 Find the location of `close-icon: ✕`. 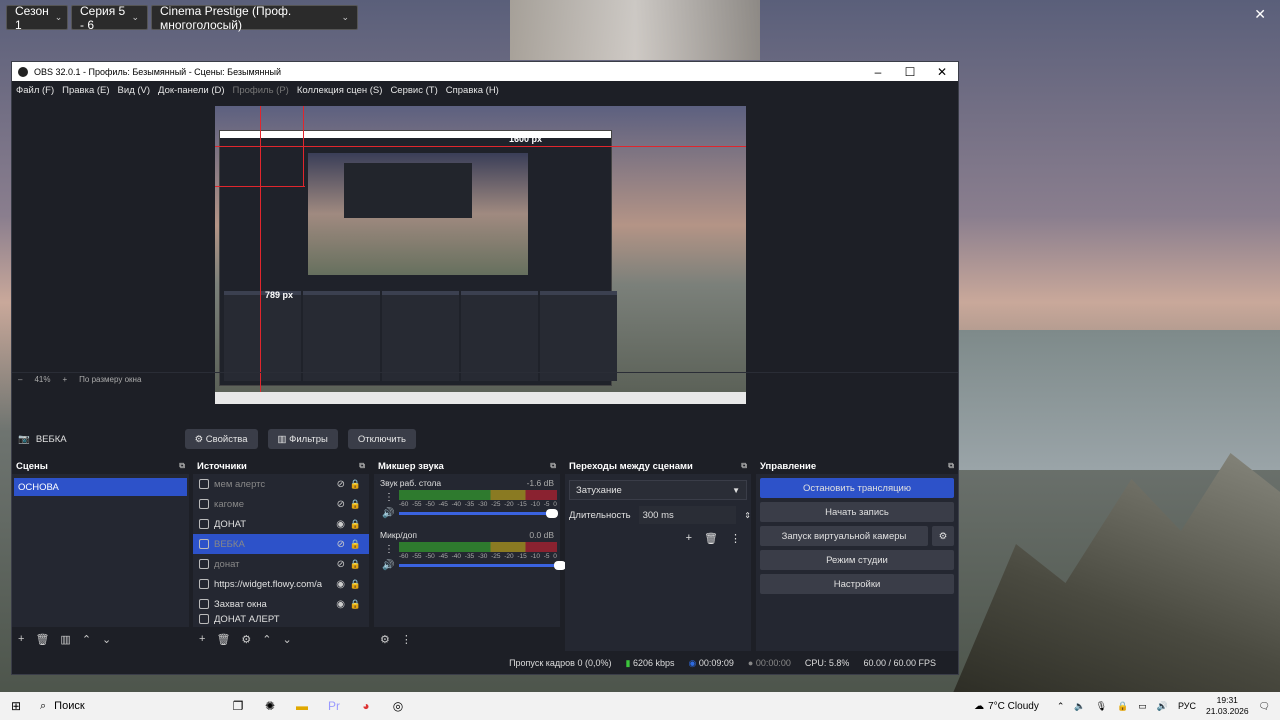

close-icon: ✕ is located at coordinates (1260, 14).